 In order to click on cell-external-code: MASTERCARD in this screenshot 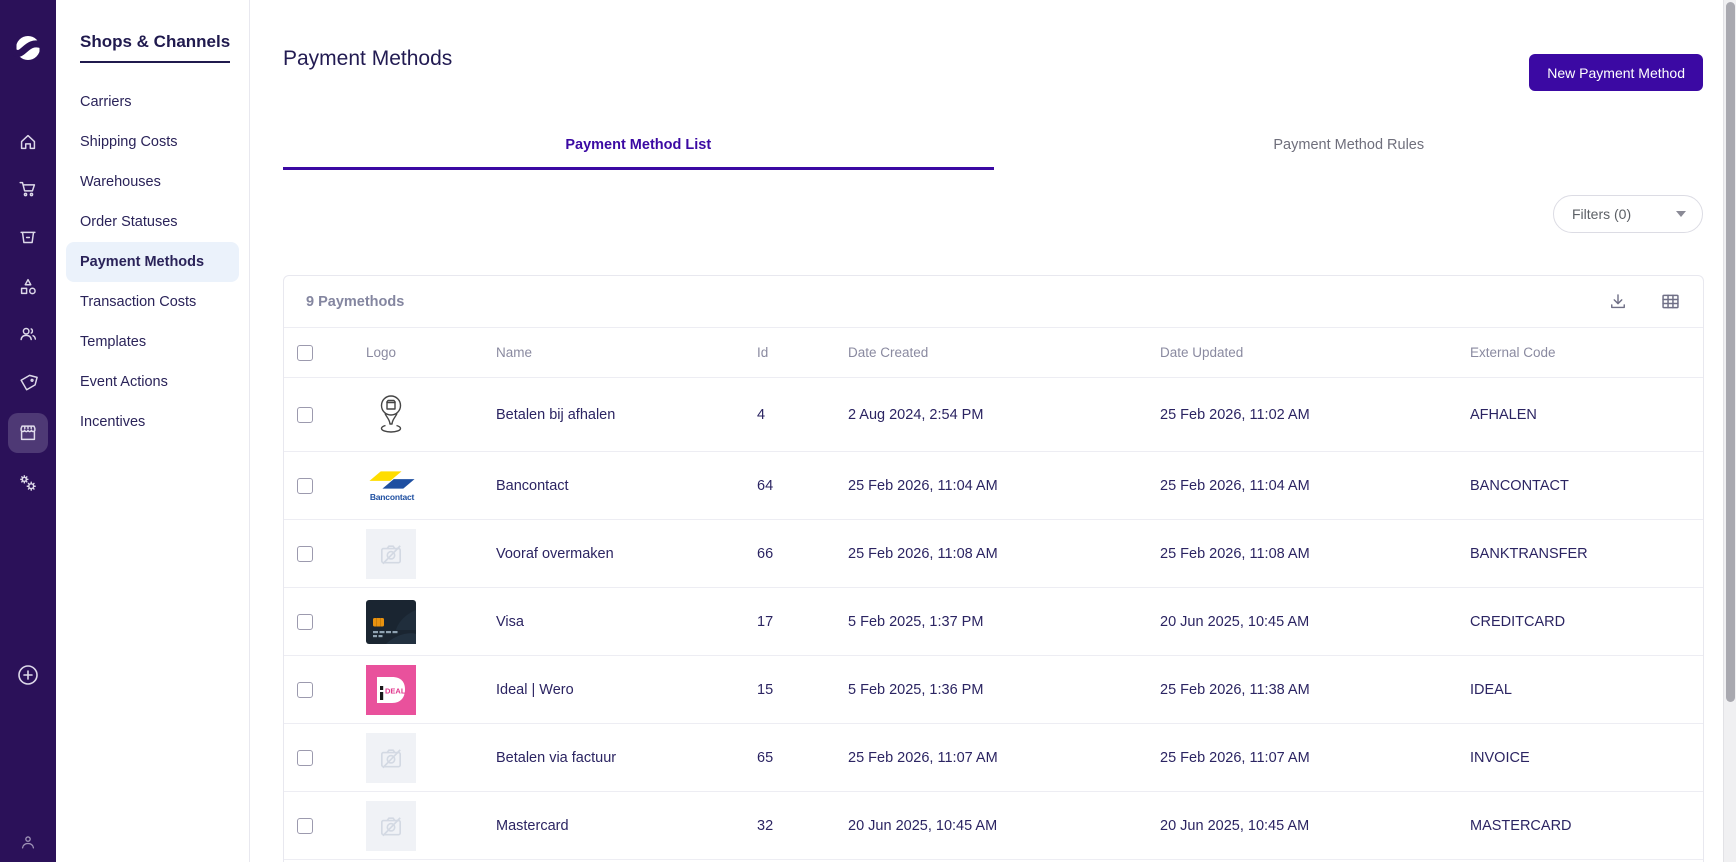, I will do `click(1521, 825)`.